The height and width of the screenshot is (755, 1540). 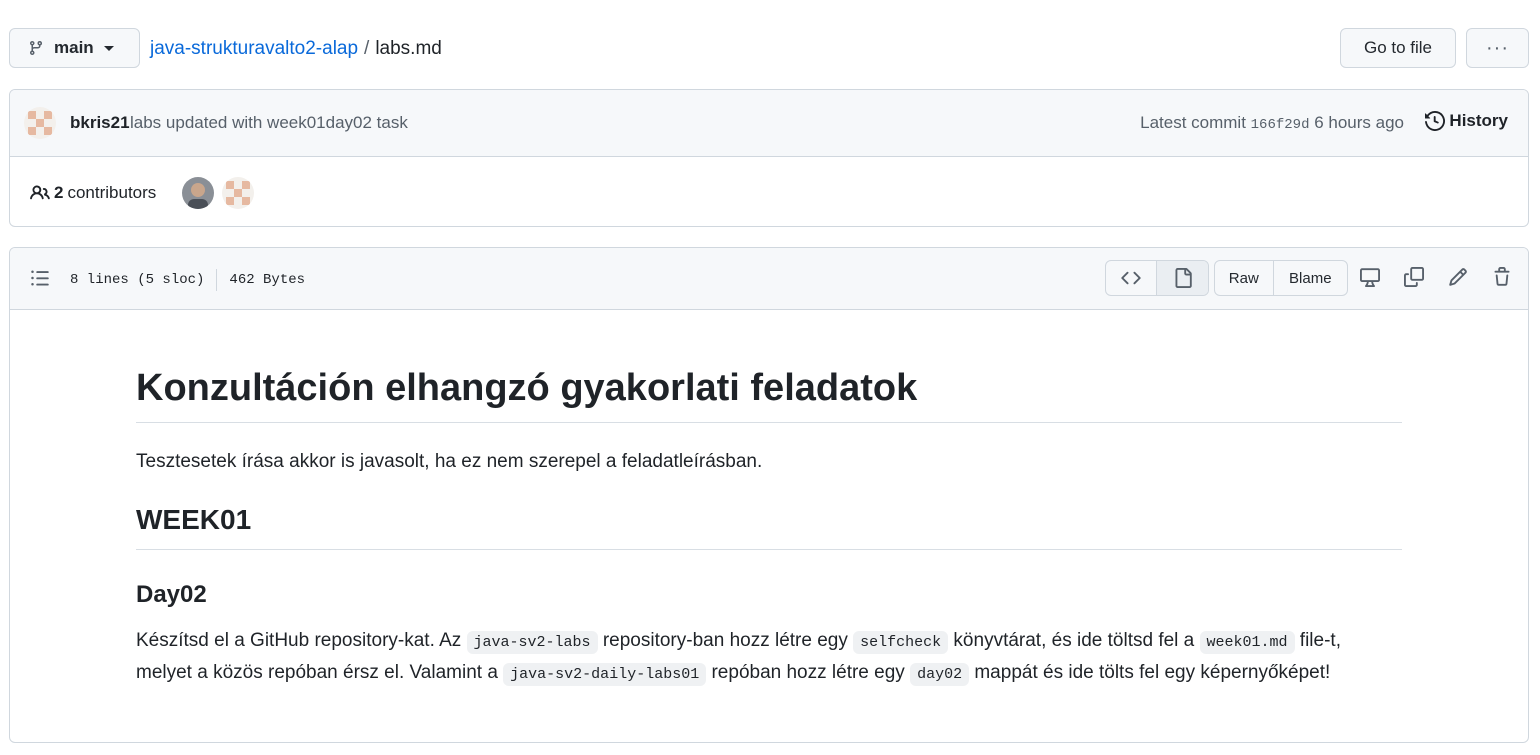 I want to click on branch-selector-button: main, so click(x=74, y=48).